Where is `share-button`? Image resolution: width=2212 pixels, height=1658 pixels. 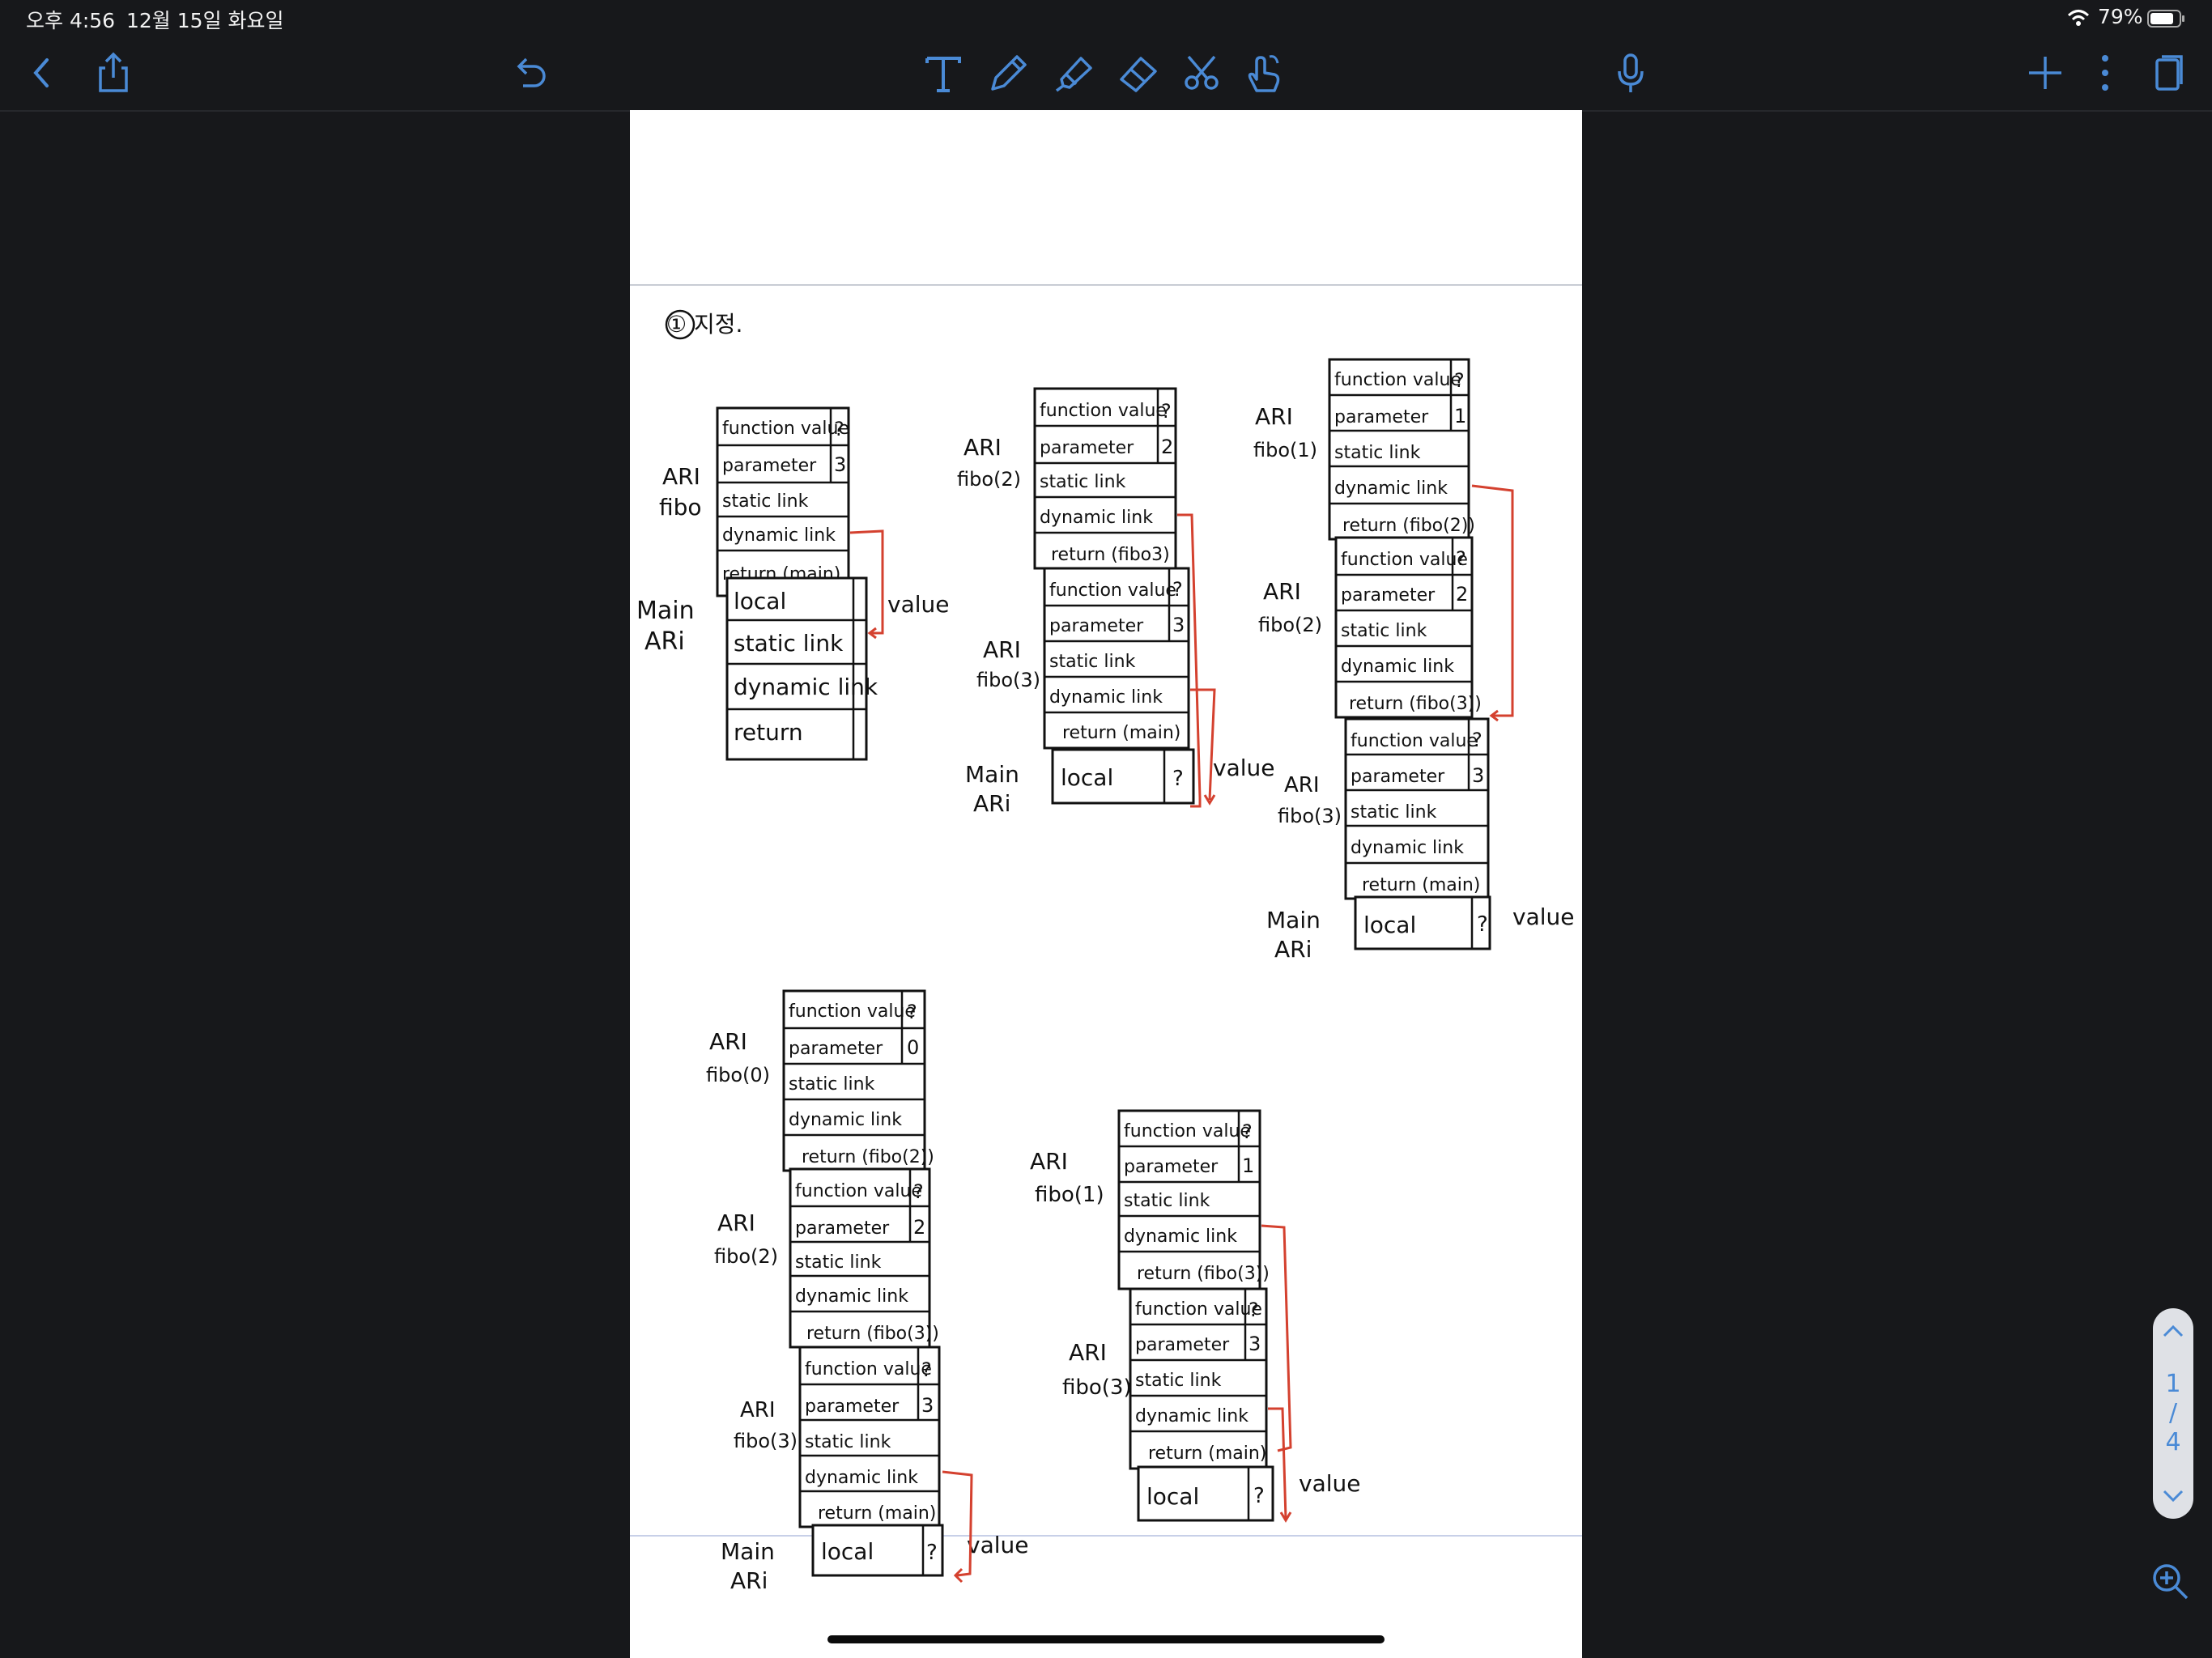 share-button is located at coordinates (114, 73).